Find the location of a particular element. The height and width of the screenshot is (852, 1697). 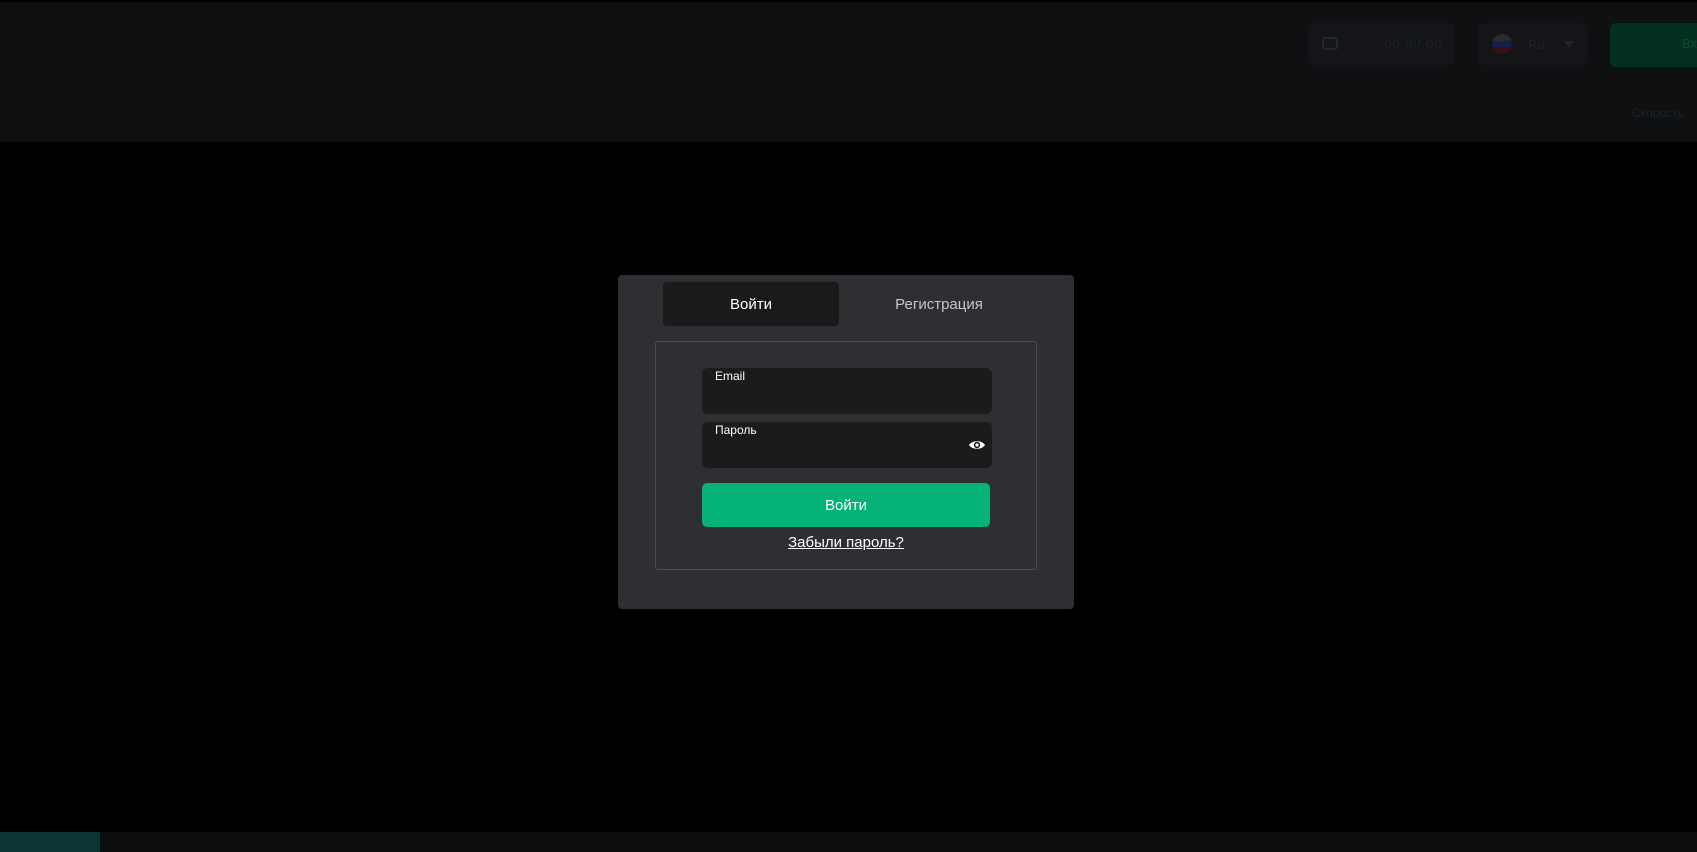

footer-accent is located at coordinates (50, 842).